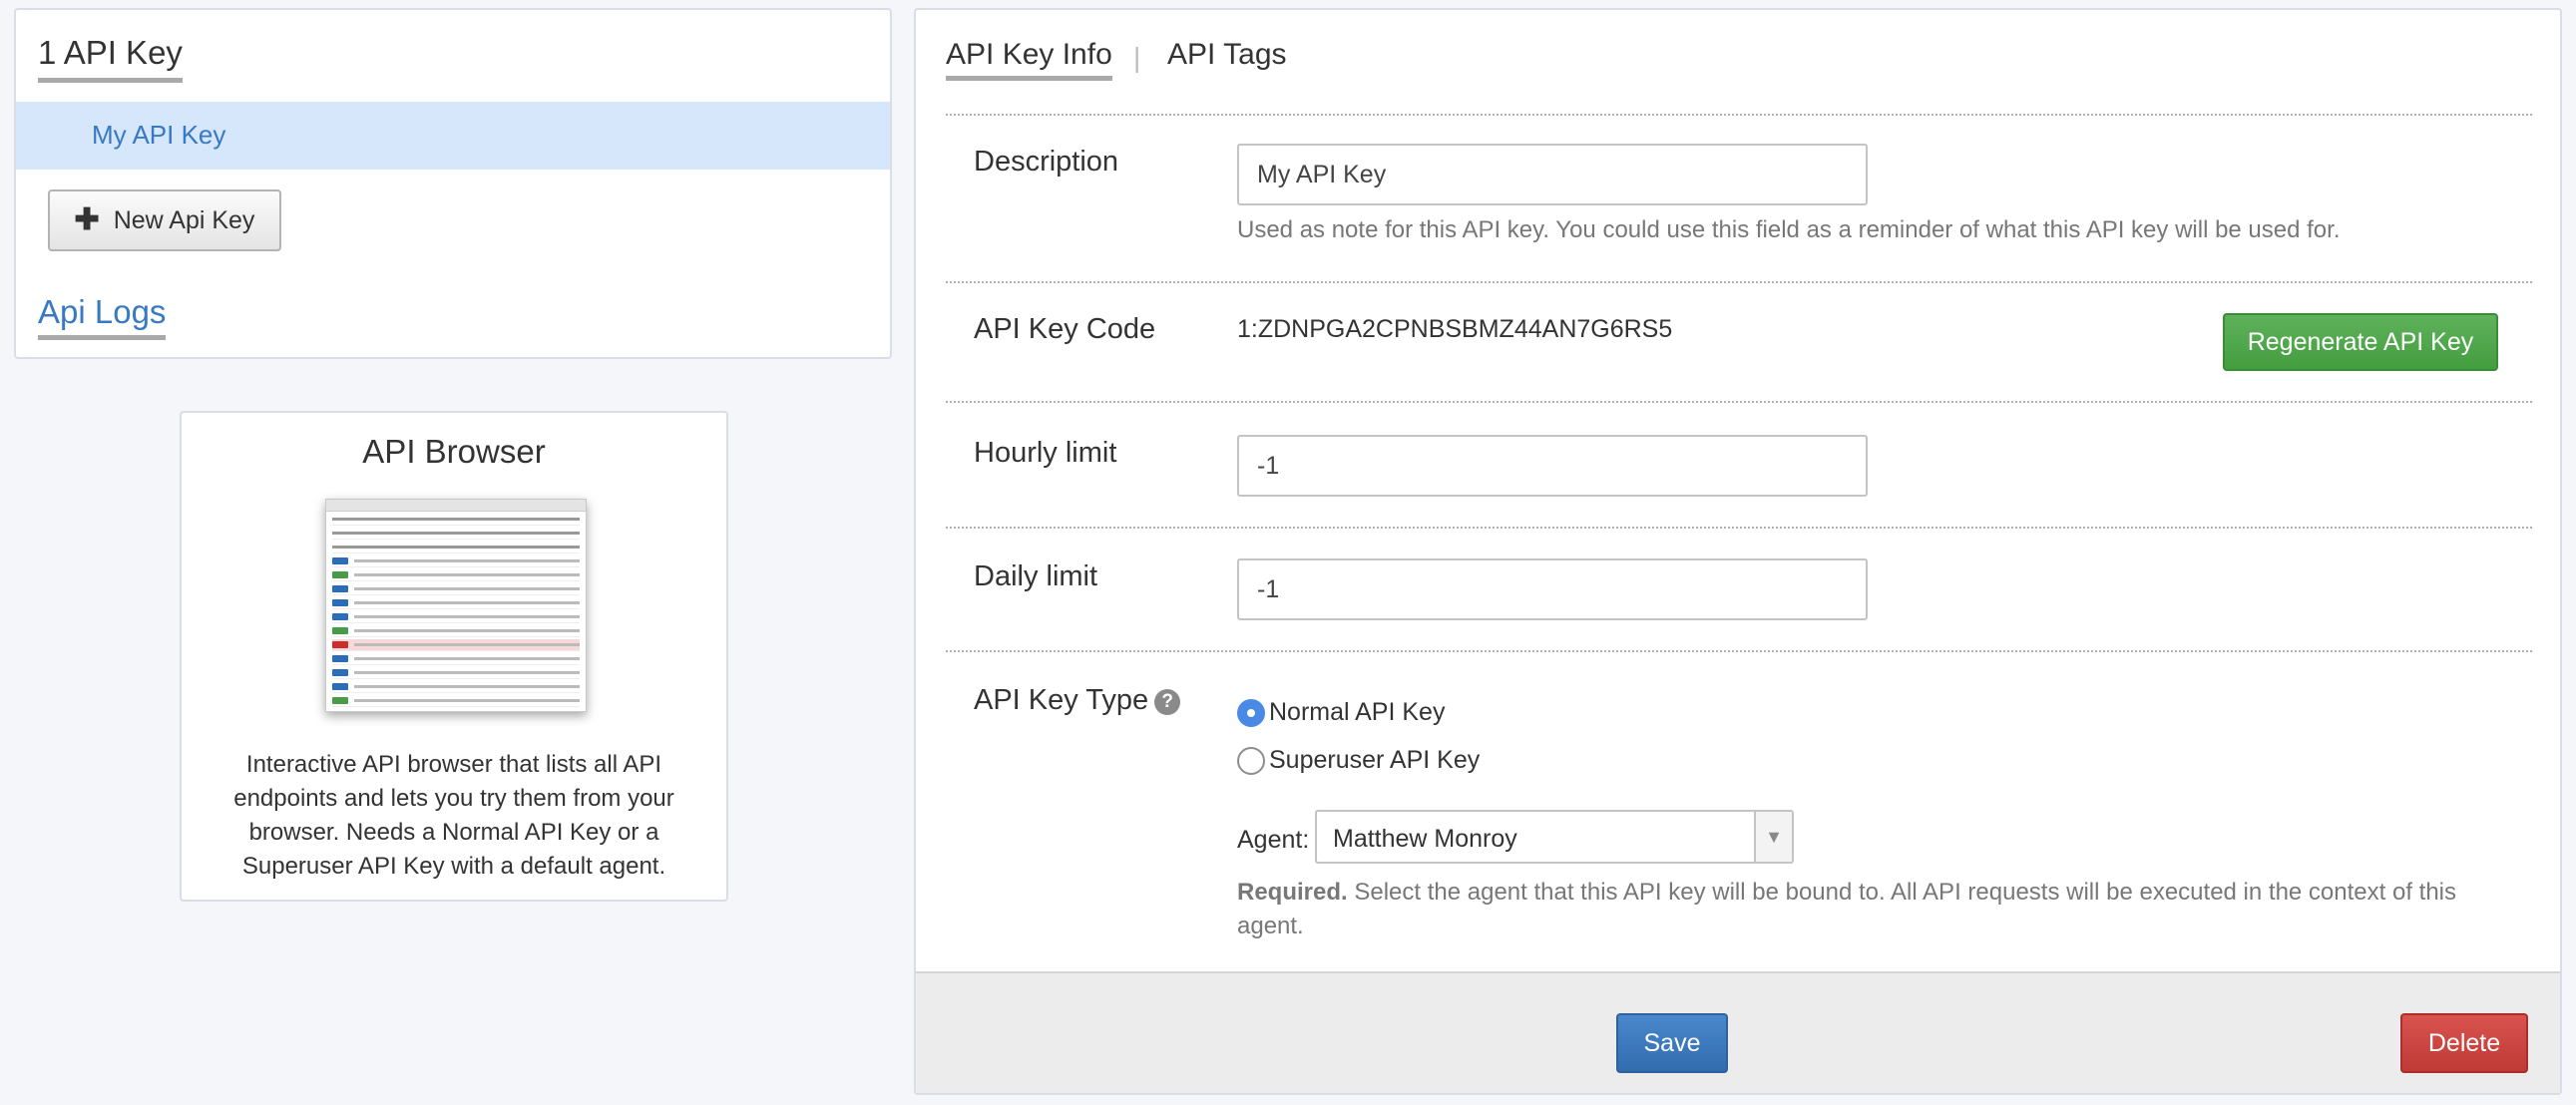 The height and width of the screenshot is (1105, 2576). Describe the element at coordinates (1036, 576) in the screenshot. I see `daily-limit-label: Daily limit` at that location.